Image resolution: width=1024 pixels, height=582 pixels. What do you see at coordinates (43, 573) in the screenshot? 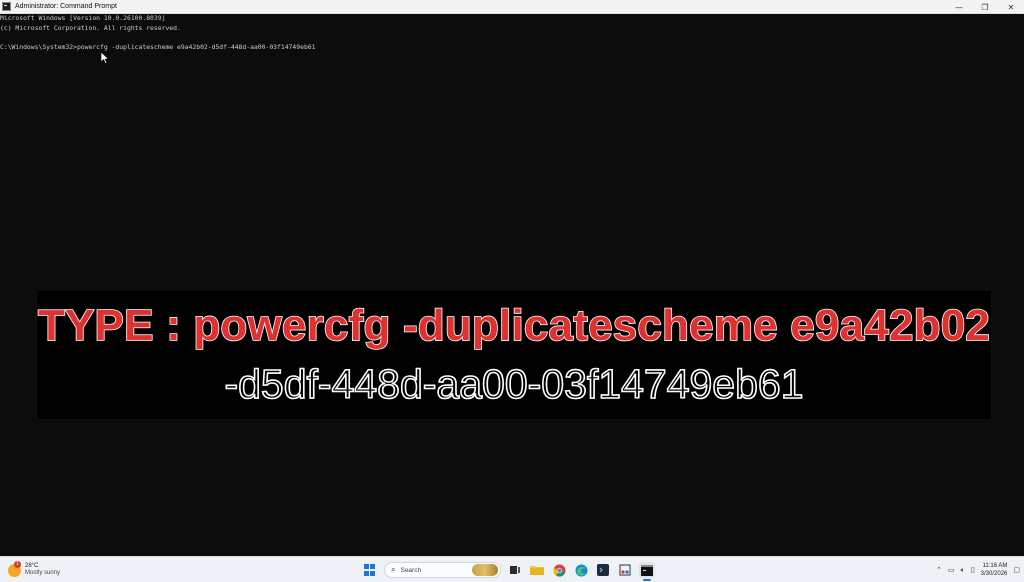
I see `weather-condition: Mostly sunny` at bounding box center [43, 573].